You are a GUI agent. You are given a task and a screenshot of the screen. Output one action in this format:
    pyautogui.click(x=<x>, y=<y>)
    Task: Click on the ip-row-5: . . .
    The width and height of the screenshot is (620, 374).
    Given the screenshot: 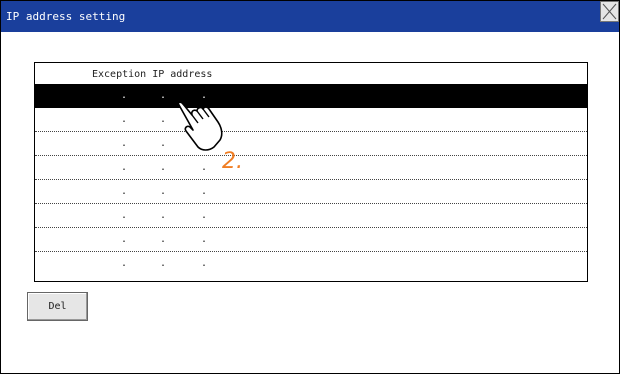 What is the action you would take?
    pyautogui.click(x=311, y=192)
    